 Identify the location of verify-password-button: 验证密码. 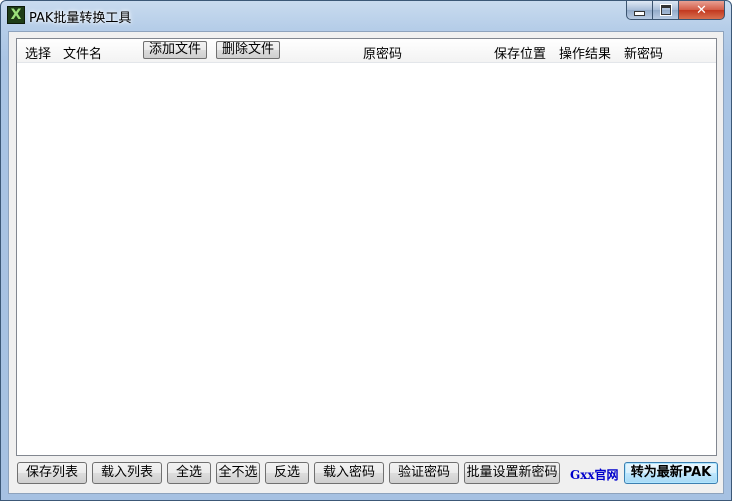
(424, 473).